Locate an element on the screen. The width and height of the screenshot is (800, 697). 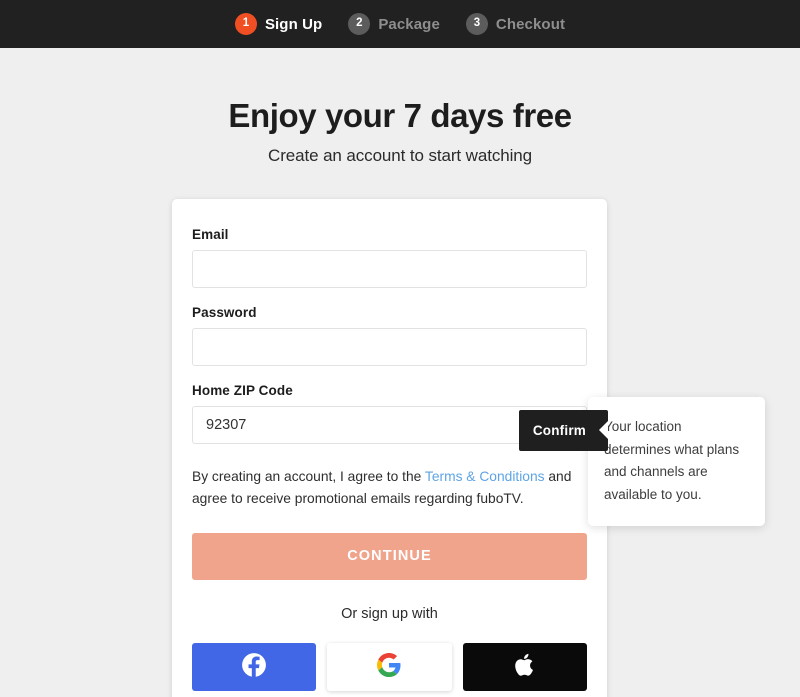
email-field-group: Email is located at coordinates (389, 257).